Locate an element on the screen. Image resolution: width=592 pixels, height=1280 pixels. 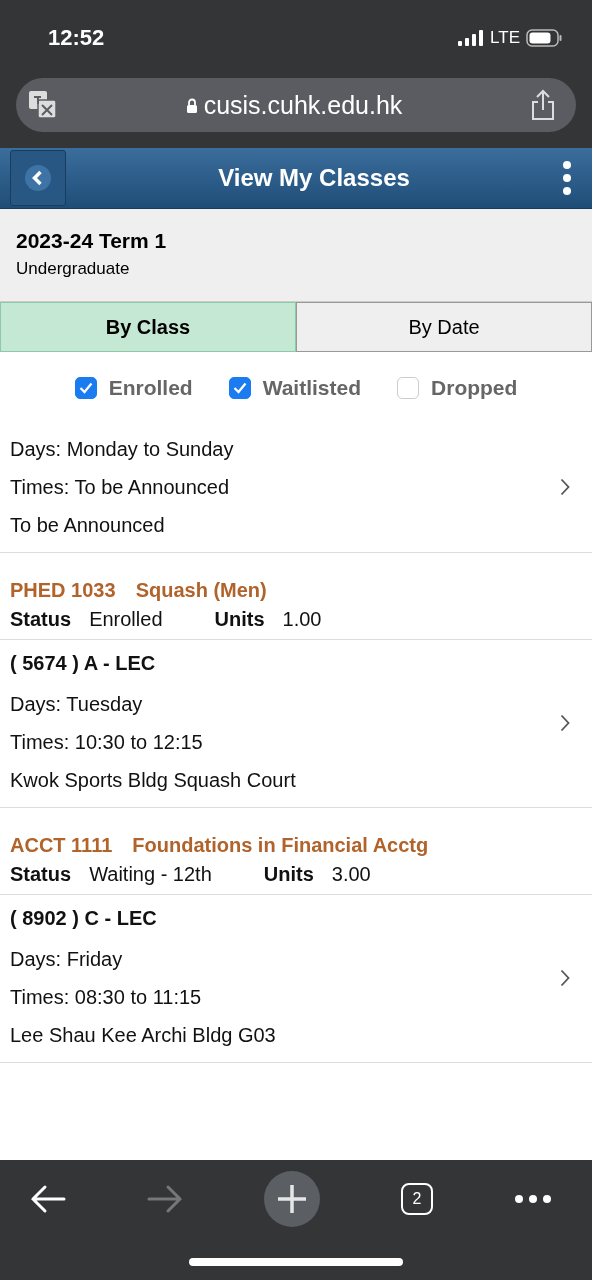
meeting-detail: Times: 10:30 to 12:15 is located at coordinates (107, 742).